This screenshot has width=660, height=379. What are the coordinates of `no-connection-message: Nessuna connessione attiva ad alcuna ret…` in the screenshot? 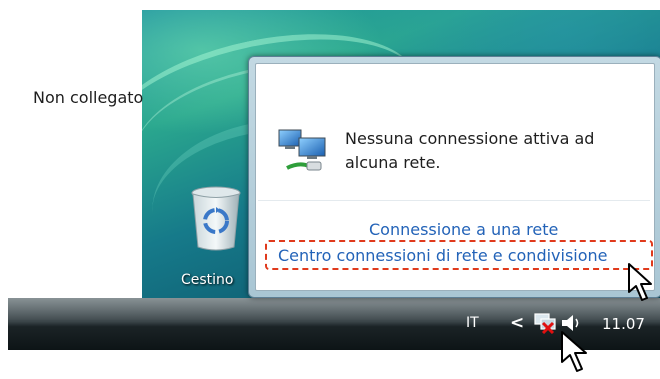 It's located at (470, 150).